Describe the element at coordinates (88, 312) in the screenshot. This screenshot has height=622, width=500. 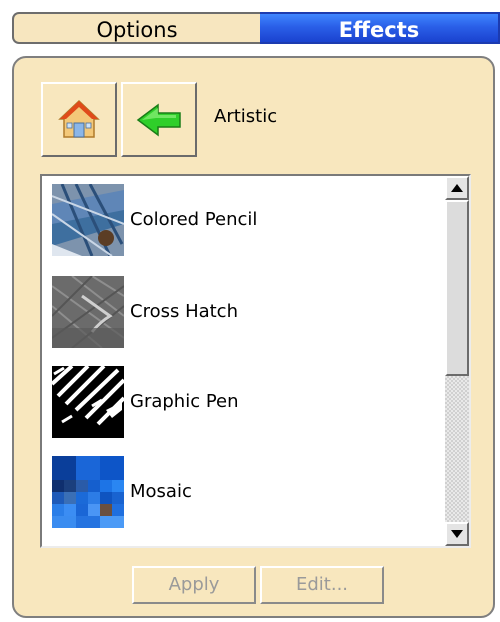
I see `cross-hatch-thumbnail` at that location.